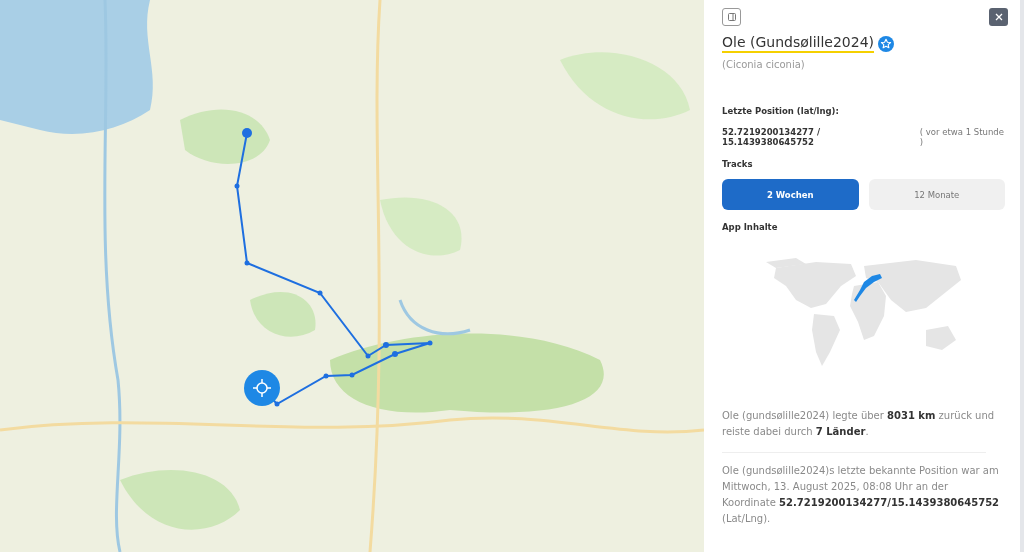 This screenshot has height=552, width=1024. I want to click on track-tab: 2 Wochen, so click(790, 194).